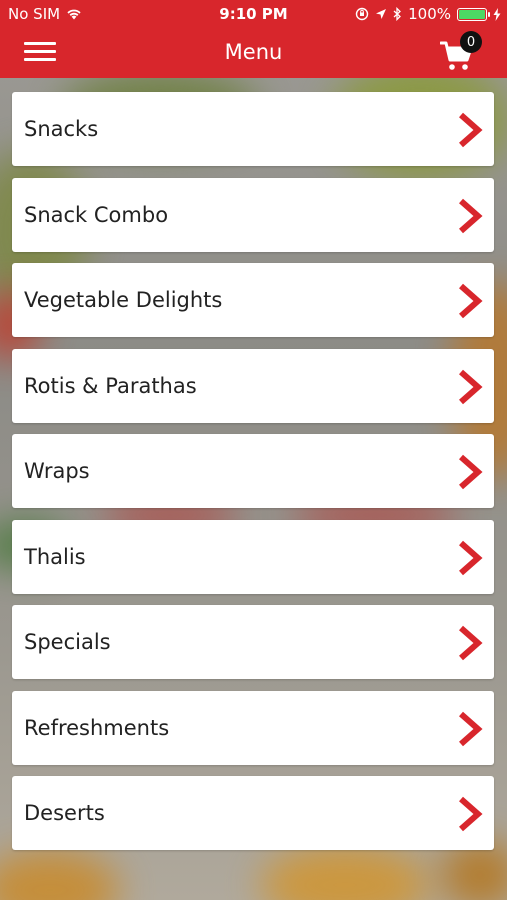  What do you see at coordinates (253, 556) in the screenshot?
I see `menu-category-item: Thalis` at bounding box center [253, 556].